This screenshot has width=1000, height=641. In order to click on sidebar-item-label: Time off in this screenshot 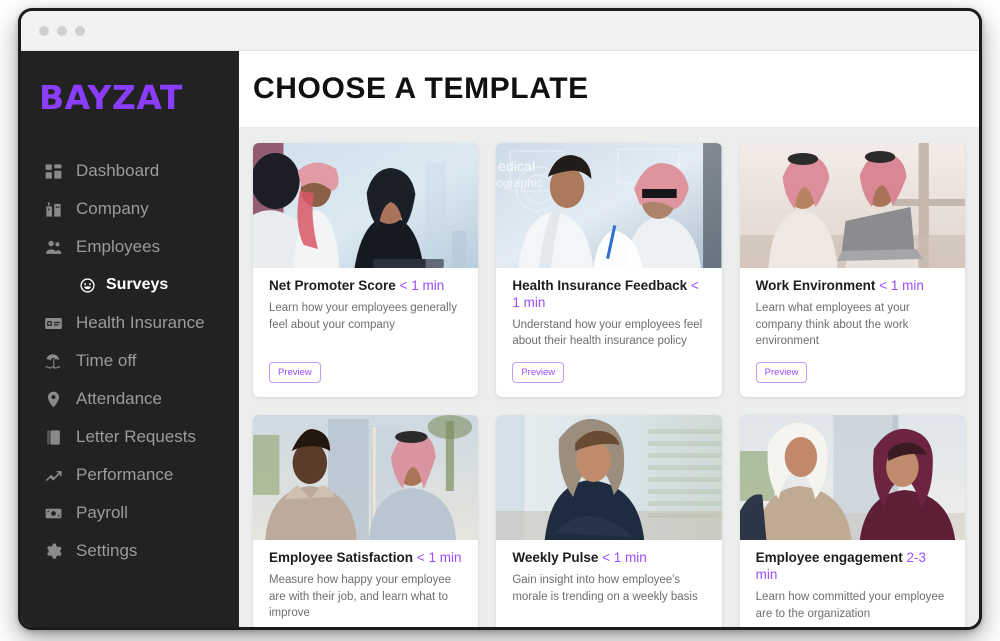, I will do `click(106, 360)`.